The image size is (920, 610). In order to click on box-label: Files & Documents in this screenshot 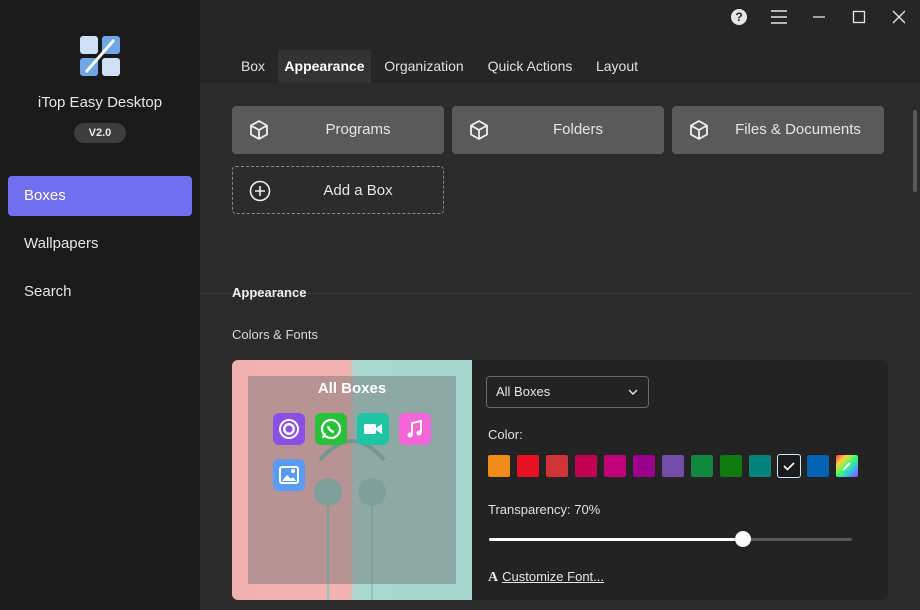, I will do `click(798, 129)`.